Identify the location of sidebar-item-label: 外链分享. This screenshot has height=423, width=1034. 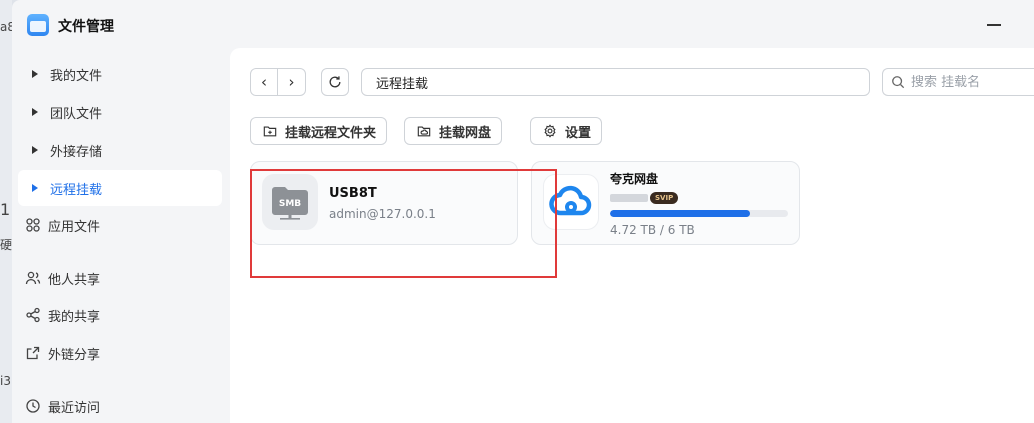
(74, 355).